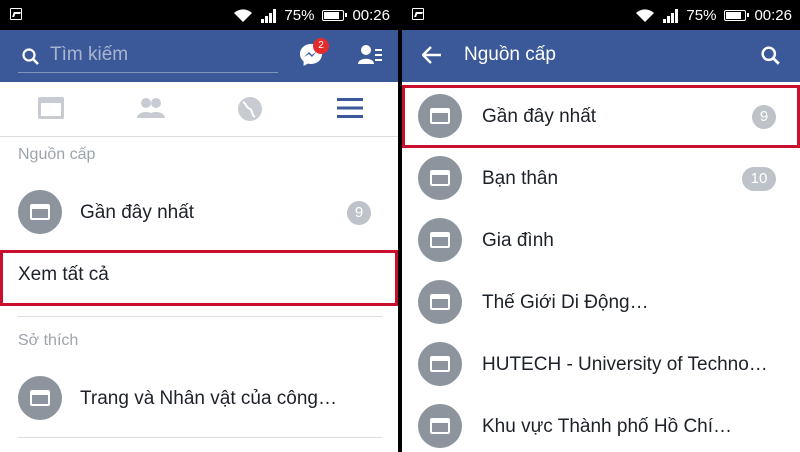  I want to click on search-placeholder: Tìm kiếm, so click(89, 54).